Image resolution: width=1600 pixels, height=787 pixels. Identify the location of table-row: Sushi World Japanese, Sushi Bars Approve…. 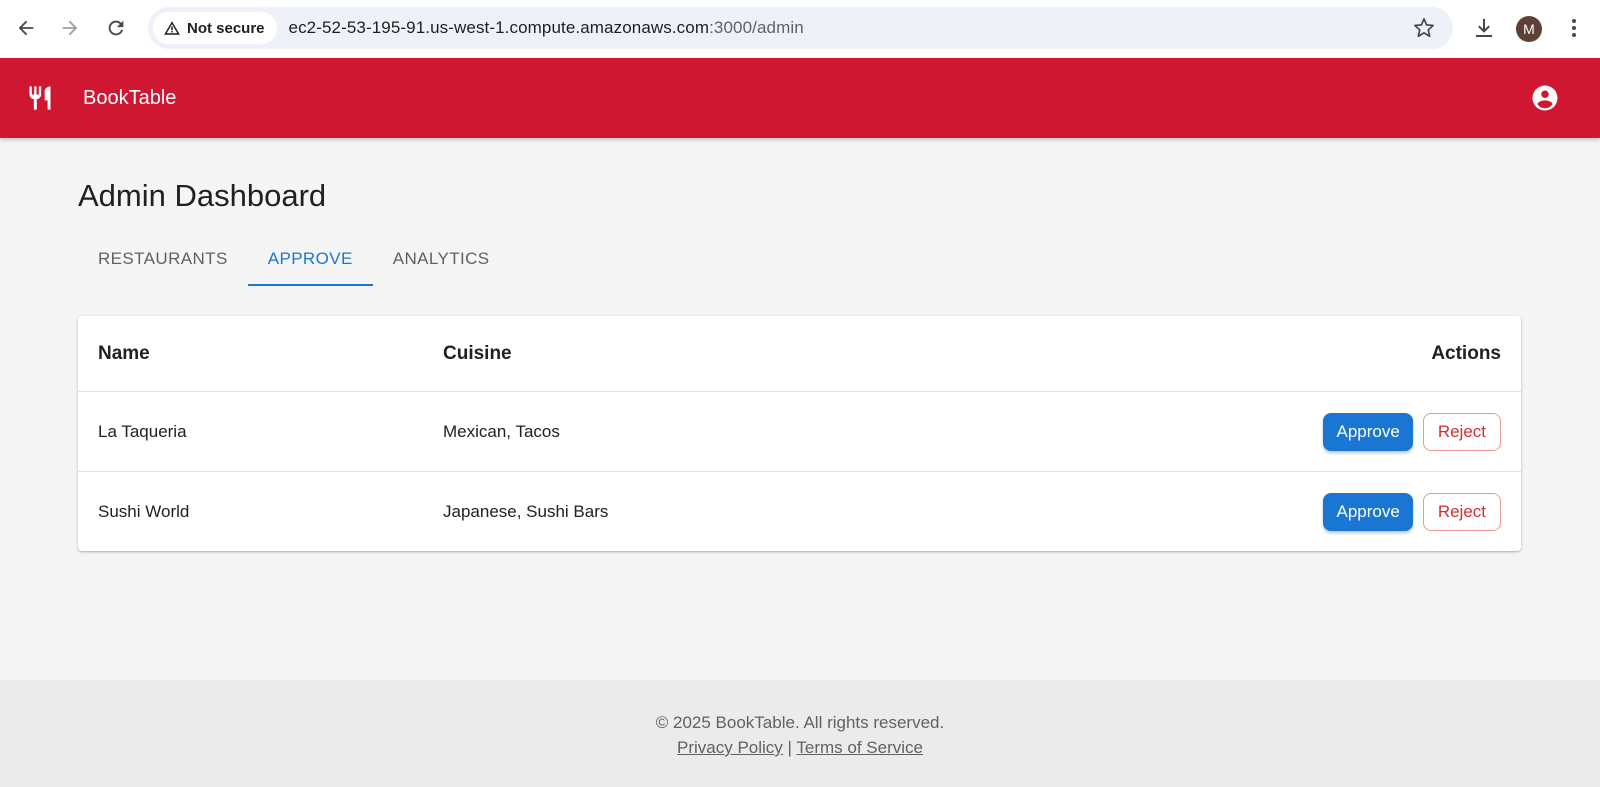
(799, 511).